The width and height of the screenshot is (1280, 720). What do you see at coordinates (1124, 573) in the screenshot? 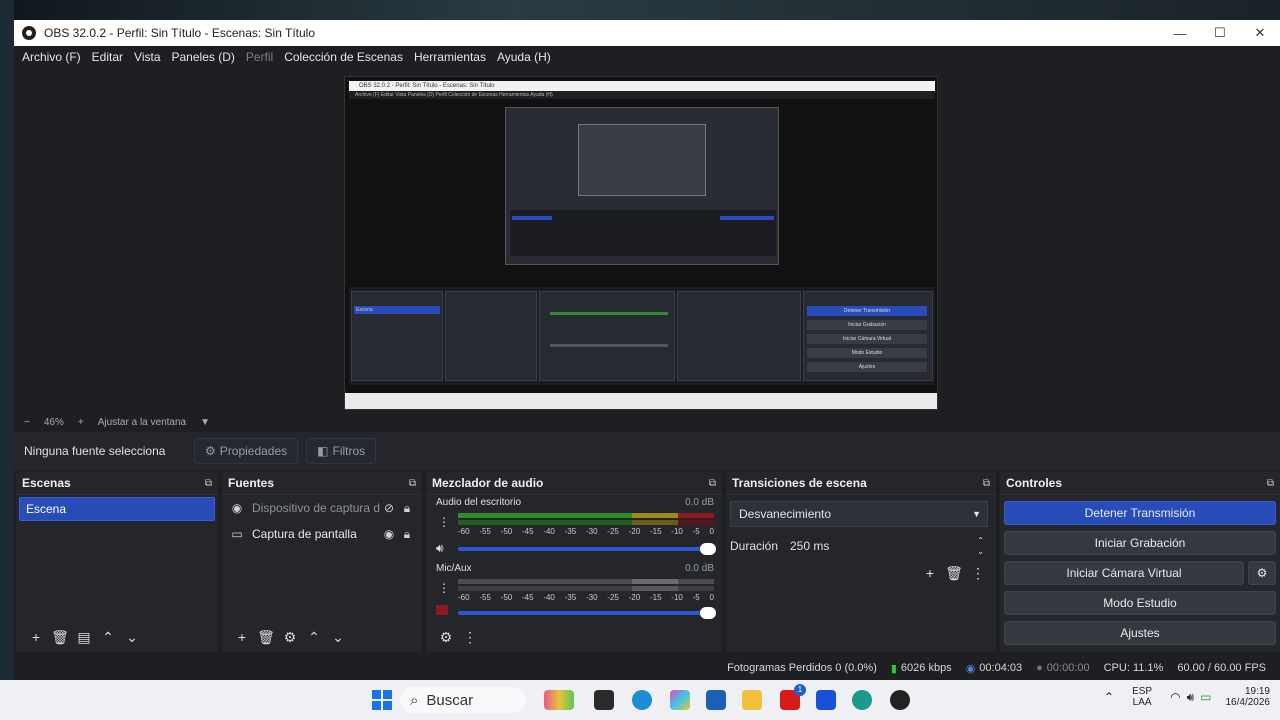
I see `start-virtual-camera-button: Iniciar Cámara Virtual` at bounding box center [1124, 573].